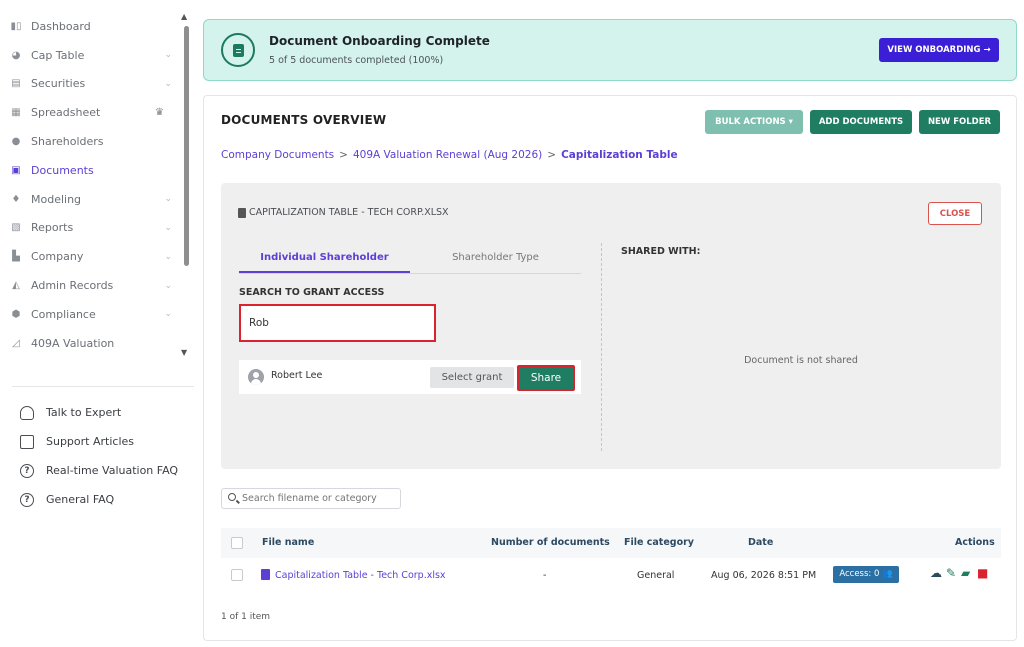 The image size is (1024, 647). What do you see at coordinates (84, 412) in the screenshot?
I see `help-item-label: Talk to Expert` at bounding box center [84, 412].